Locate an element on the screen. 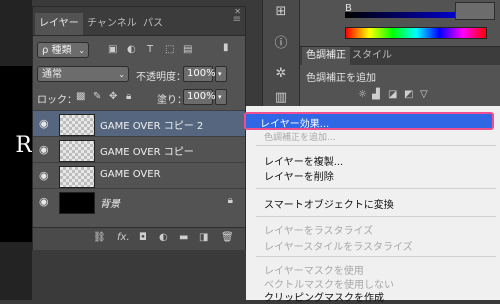 The image size is (500, 304). layer-row: ◉ GAME OVER コピー is located at coordinates (139, 149).